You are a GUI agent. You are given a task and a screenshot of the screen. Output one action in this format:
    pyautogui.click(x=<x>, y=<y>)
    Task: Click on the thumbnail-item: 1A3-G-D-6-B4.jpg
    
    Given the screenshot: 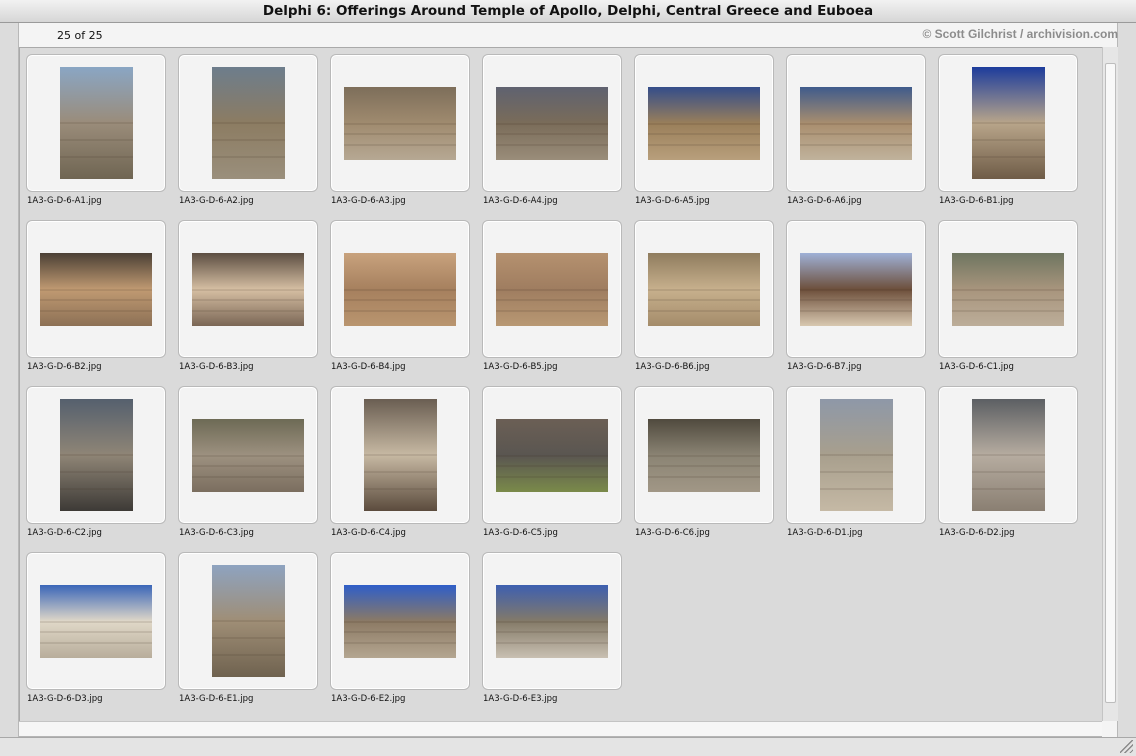 What is the action you would take?
    pyautogui.click(x=400, y=303)
    